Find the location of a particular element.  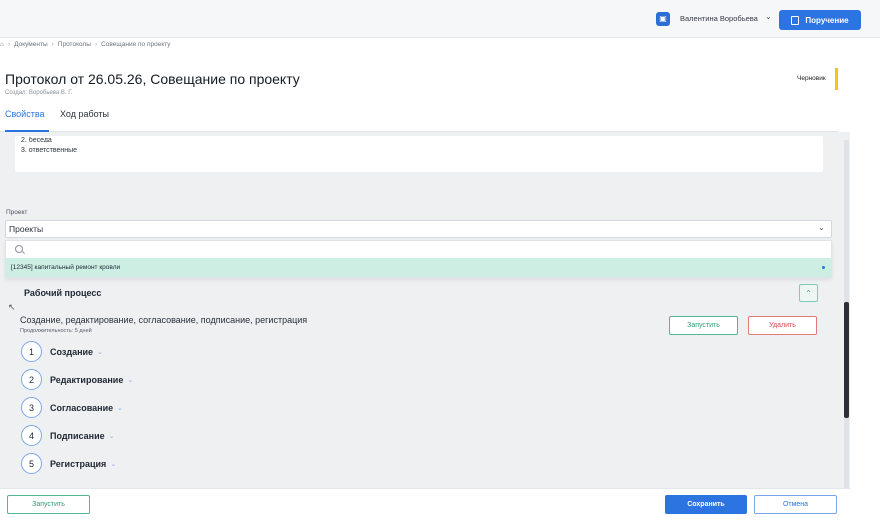

step-label: Создание is located at coordinates (72, 351).